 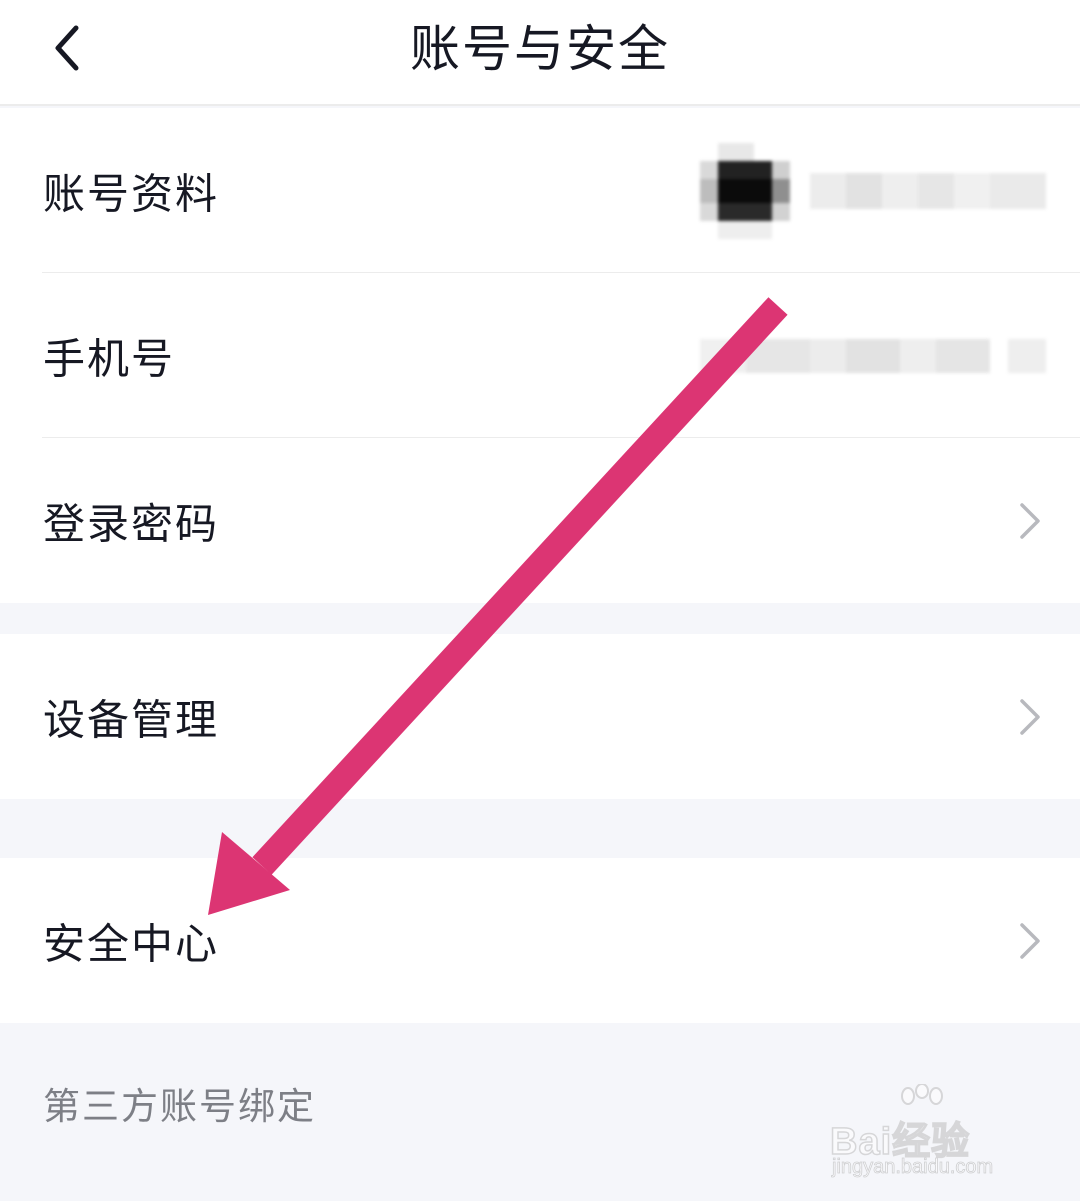 I want to click on device-group: 设备管理, so click(x=540, y=716).